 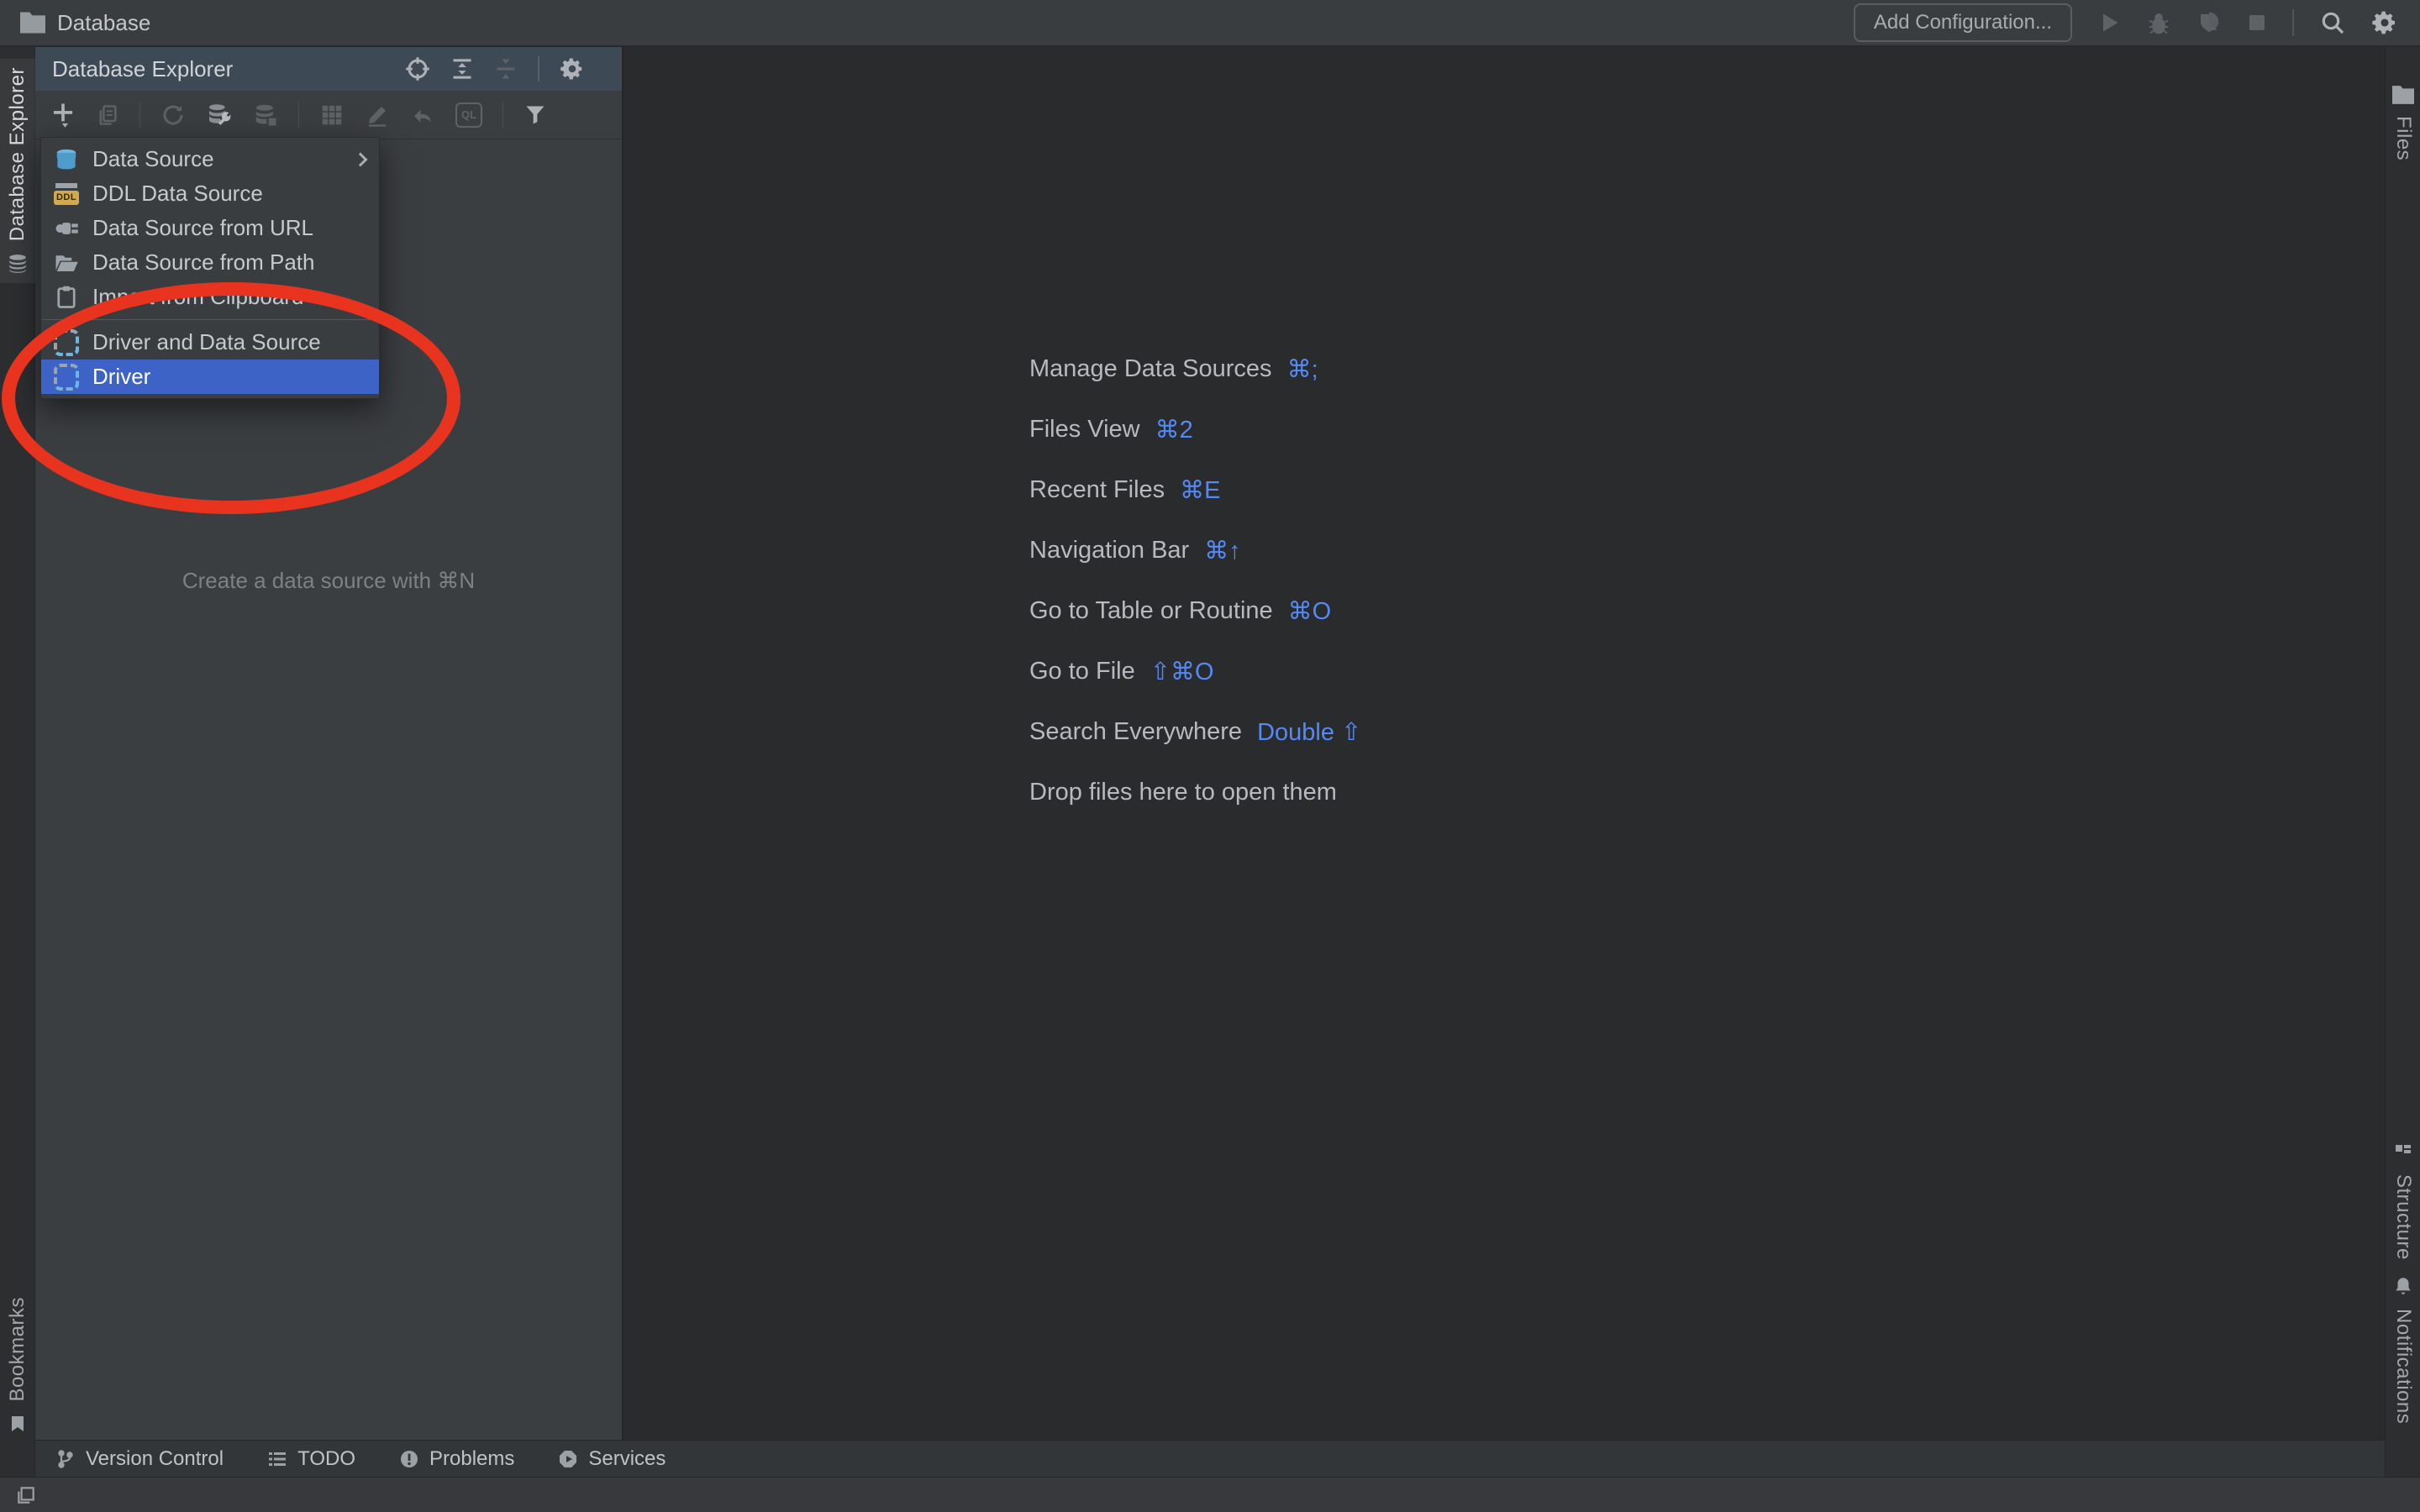 I want to click on sidebar-item-notifications: Notifications, so click(x=2403, y=1349).